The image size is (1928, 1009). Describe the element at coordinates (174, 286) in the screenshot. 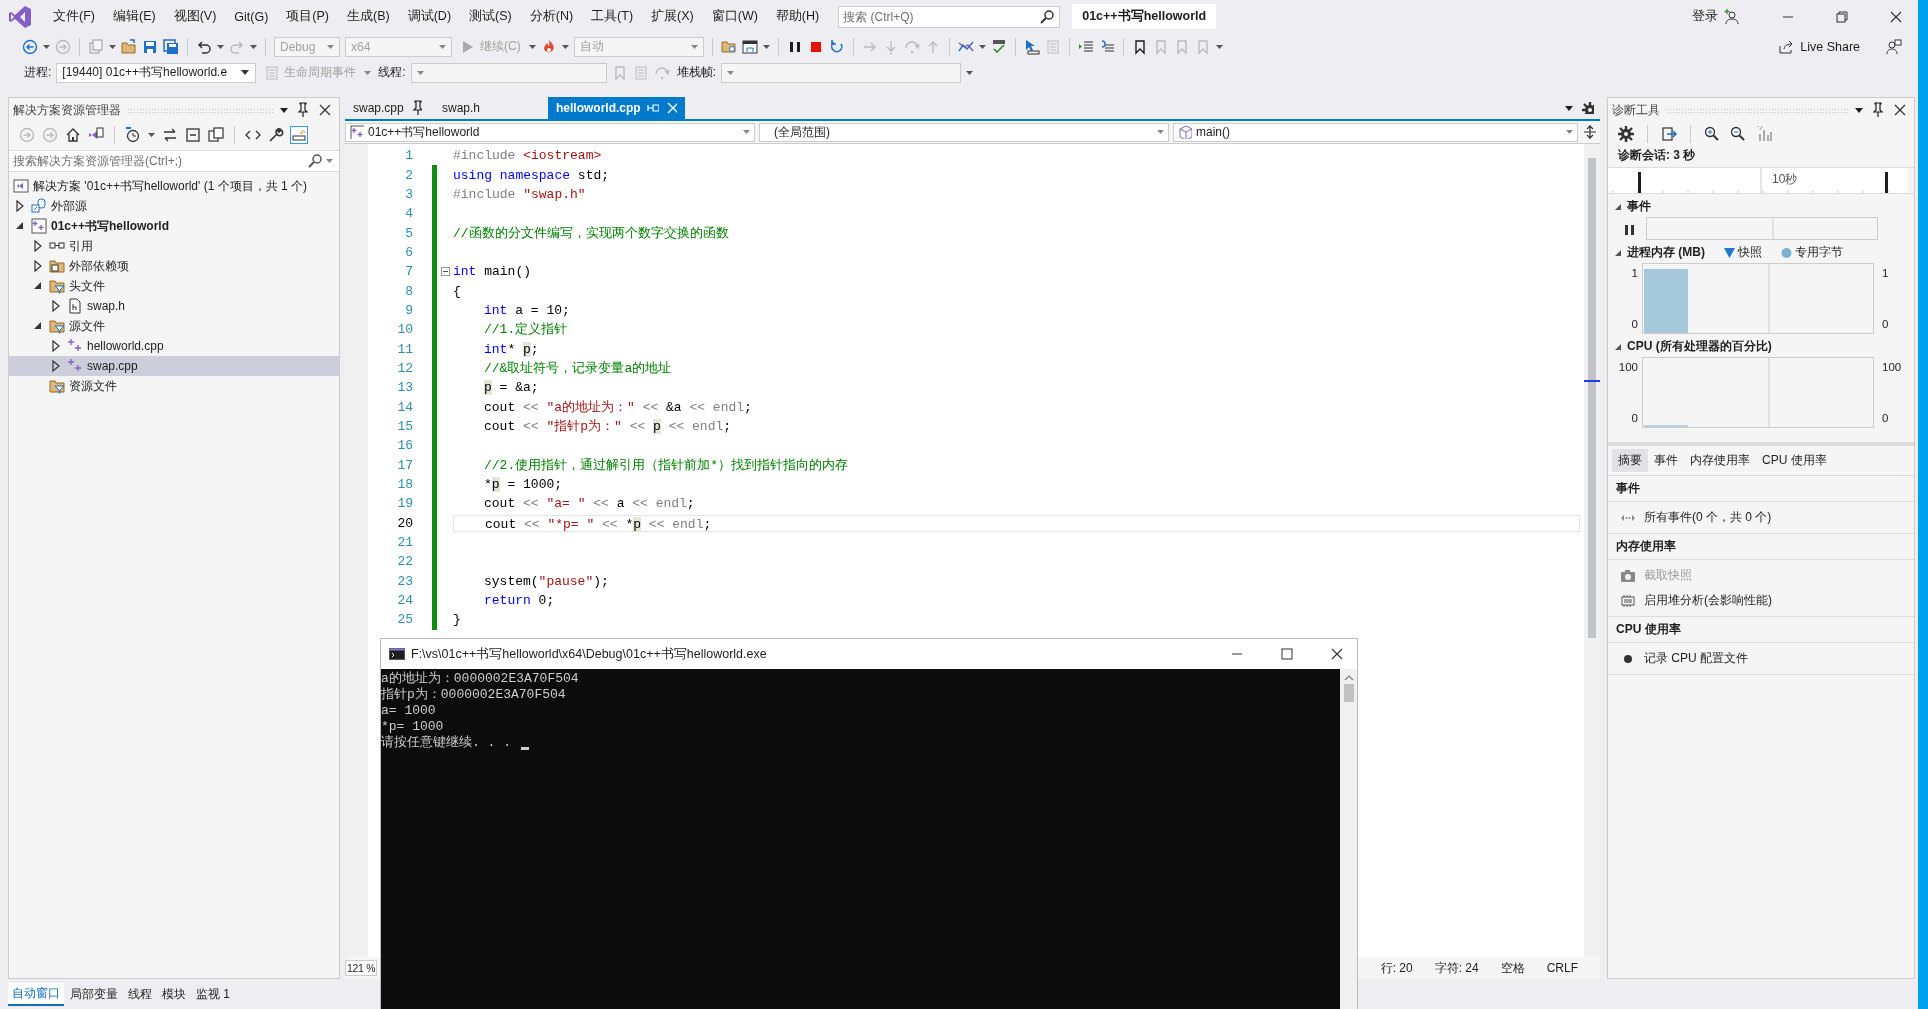

I see `tree-item: 头文件` at that location.